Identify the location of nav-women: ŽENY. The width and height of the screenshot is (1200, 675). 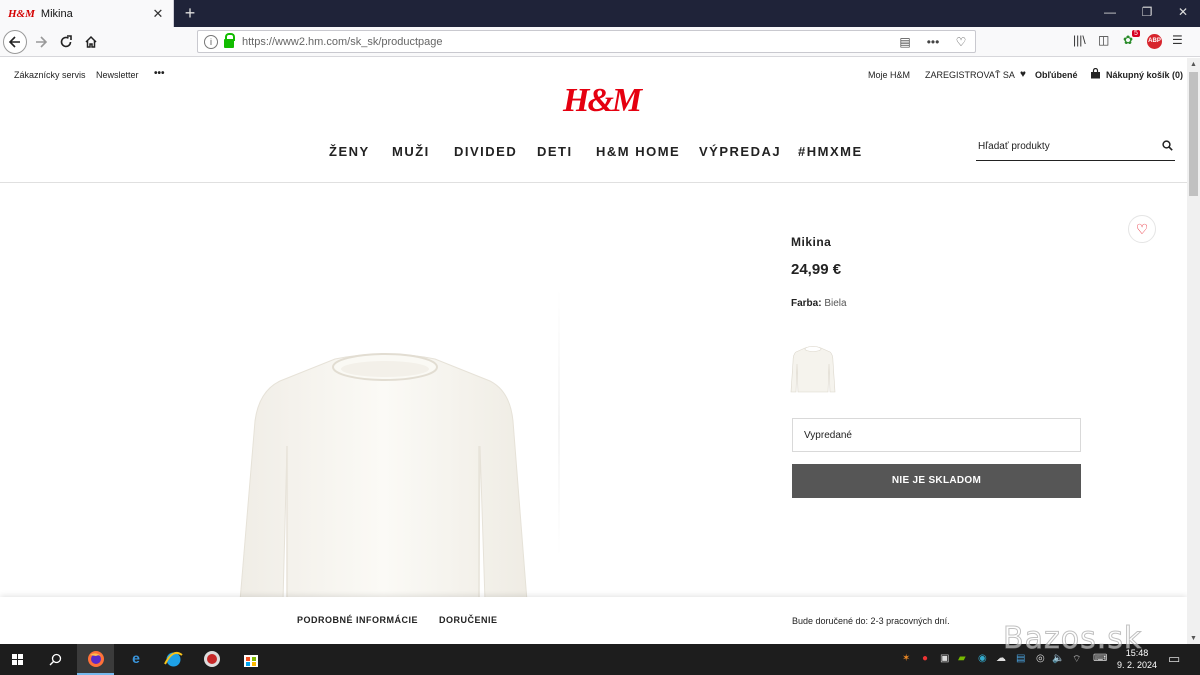
(349, 151).